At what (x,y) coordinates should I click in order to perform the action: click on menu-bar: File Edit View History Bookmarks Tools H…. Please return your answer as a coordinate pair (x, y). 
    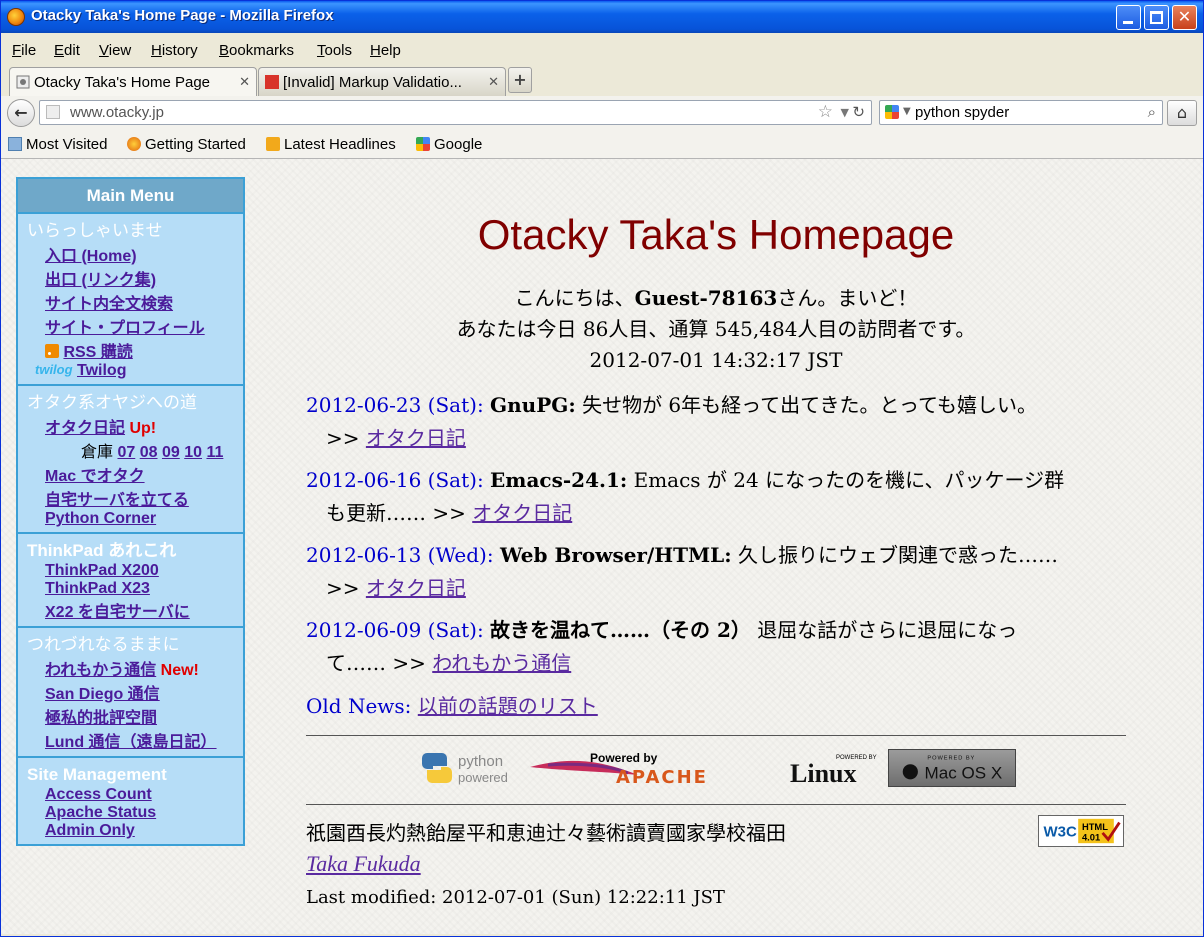
    Looking at the image, I should click on (602, 50).